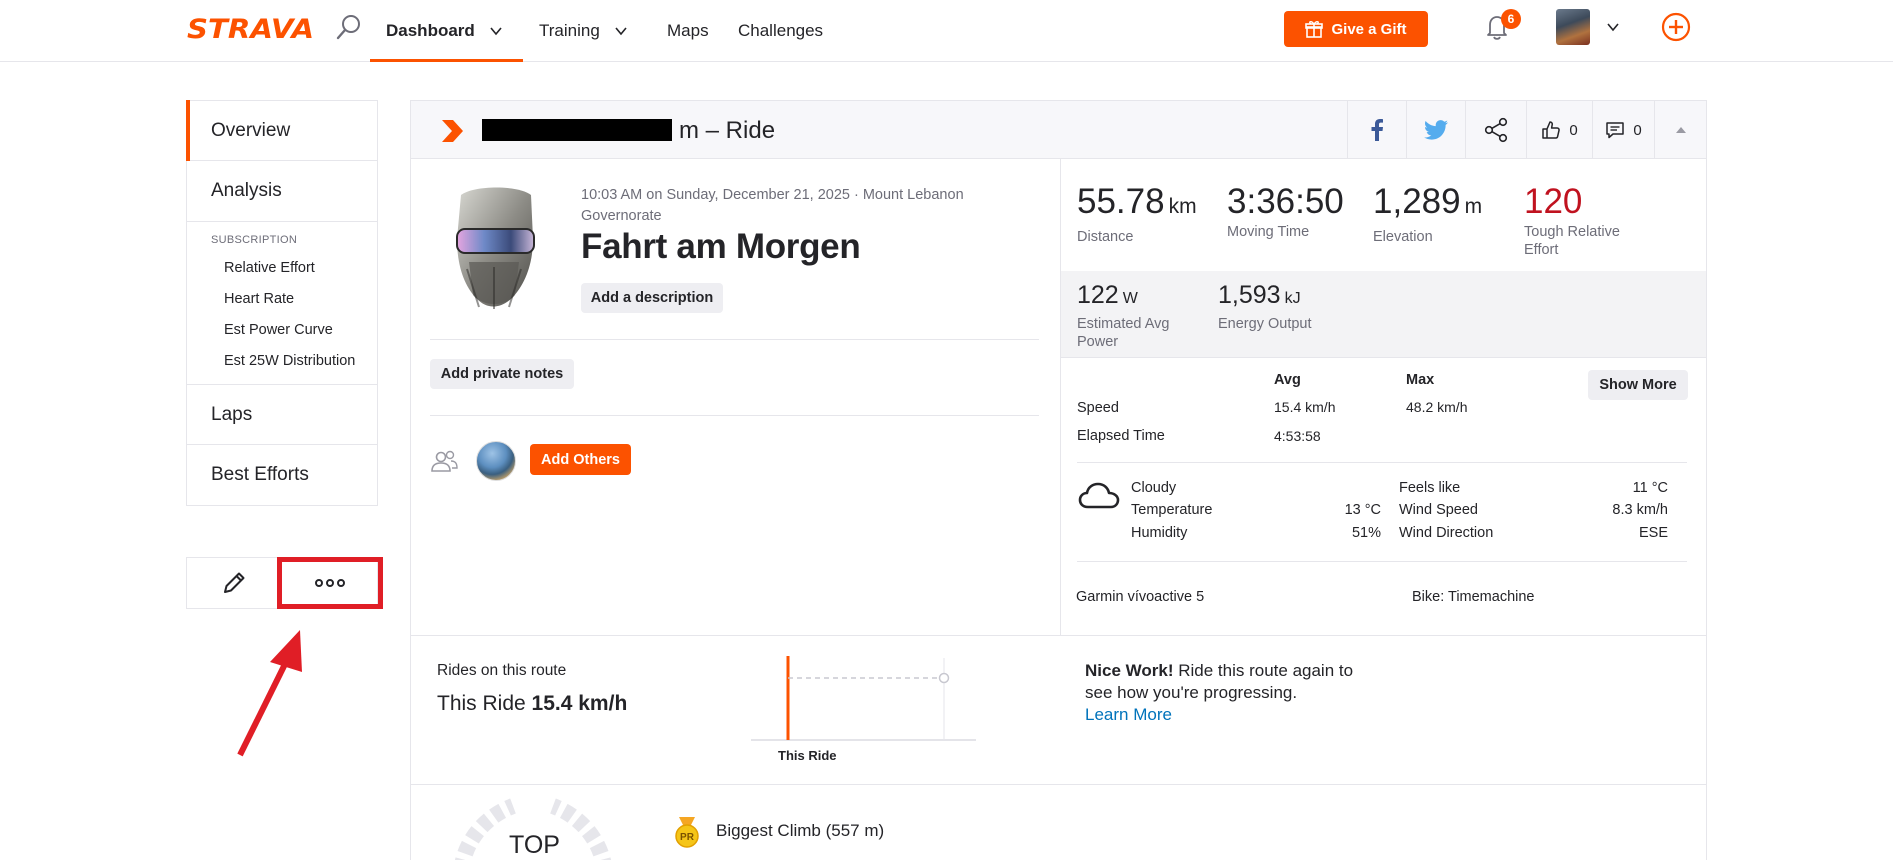 This screenshot has height=860, width=1893. Describe the element at coordinates (1403, 237) in the screenshot. I see `elevation-label: Elevation` at that location.